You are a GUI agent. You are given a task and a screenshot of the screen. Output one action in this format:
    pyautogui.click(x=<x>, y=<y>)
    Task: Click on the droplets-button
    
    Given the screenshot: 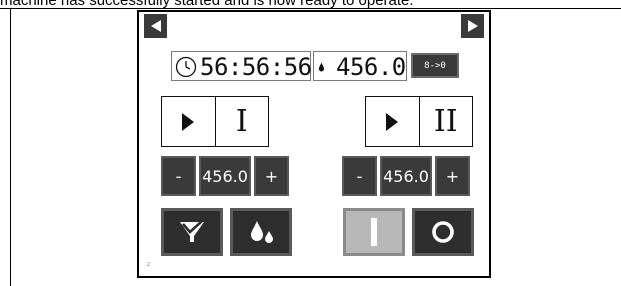 What is the action you would take?
    pyautogui.click(x=261, y=232)
    